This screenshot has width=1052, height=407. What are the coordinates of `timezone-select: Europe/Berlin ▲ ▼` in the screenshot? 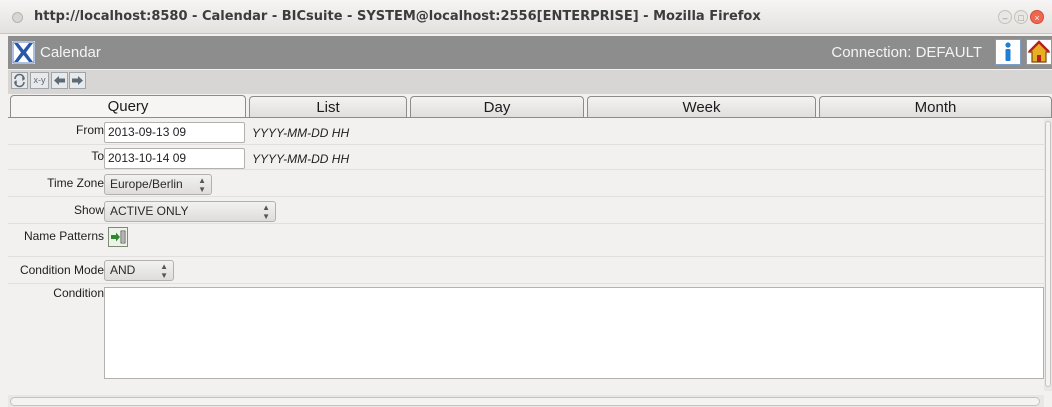 It's located at (158, 184).